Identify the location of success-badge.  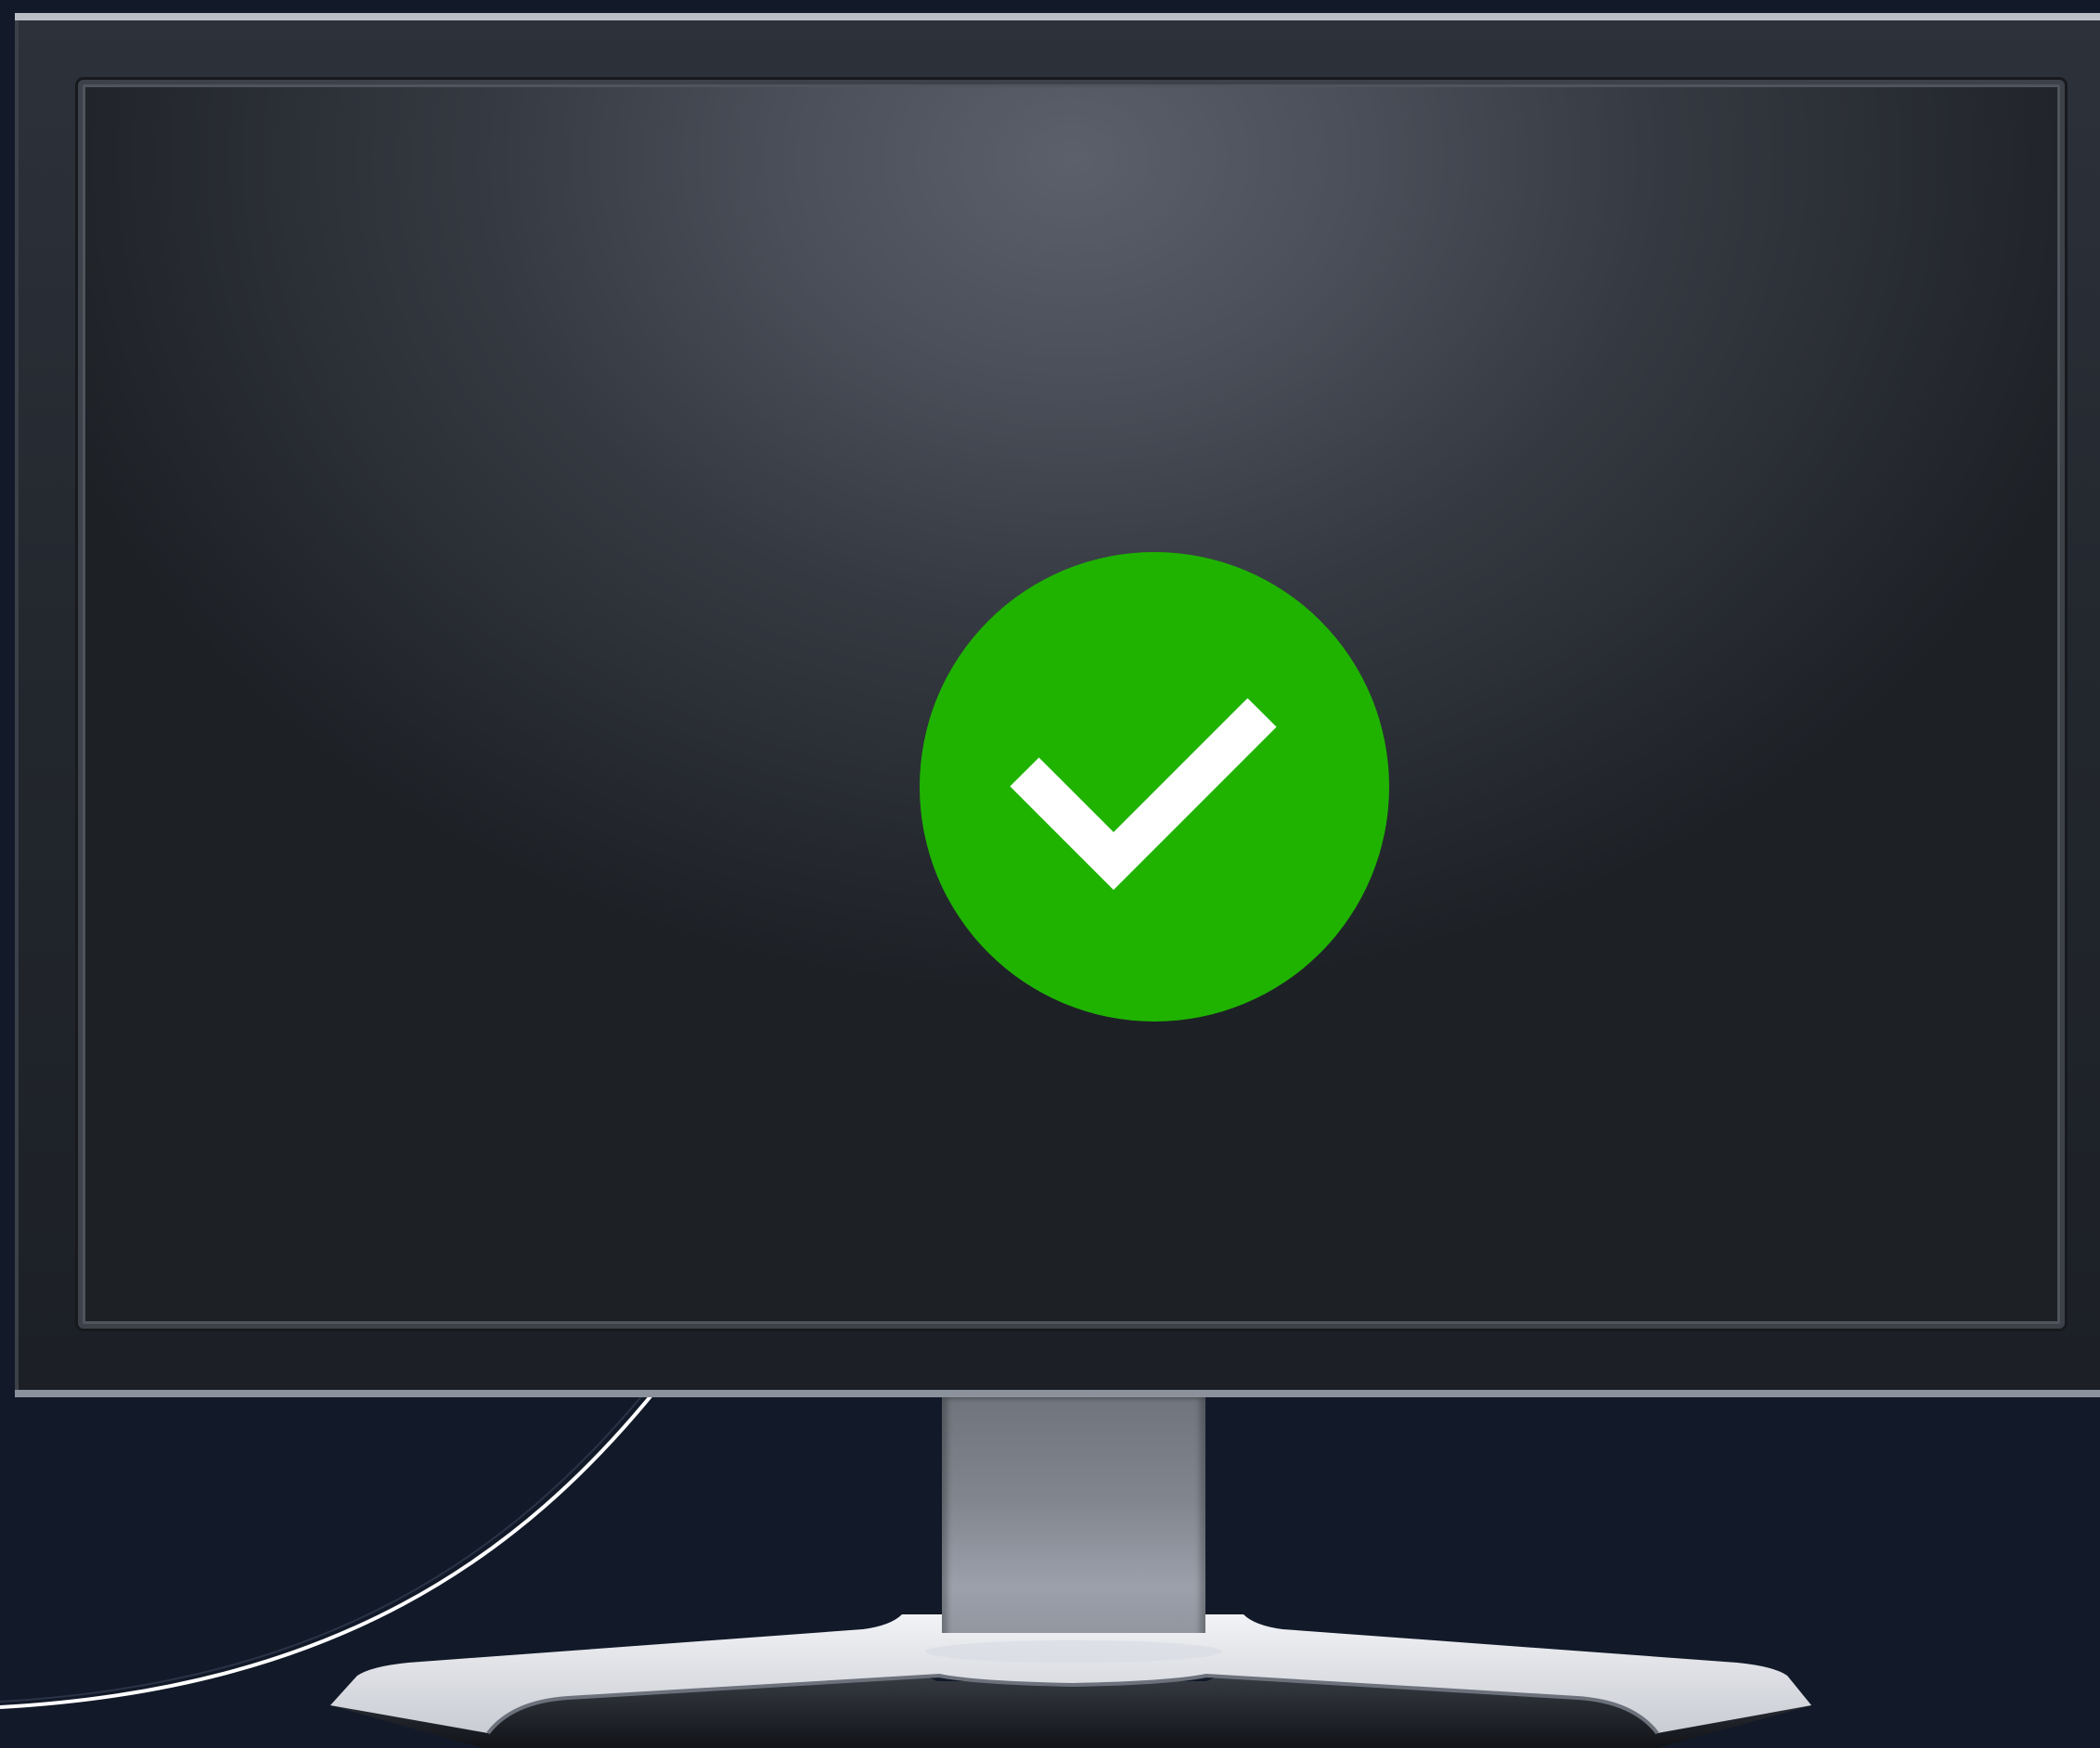
(1155, 787).